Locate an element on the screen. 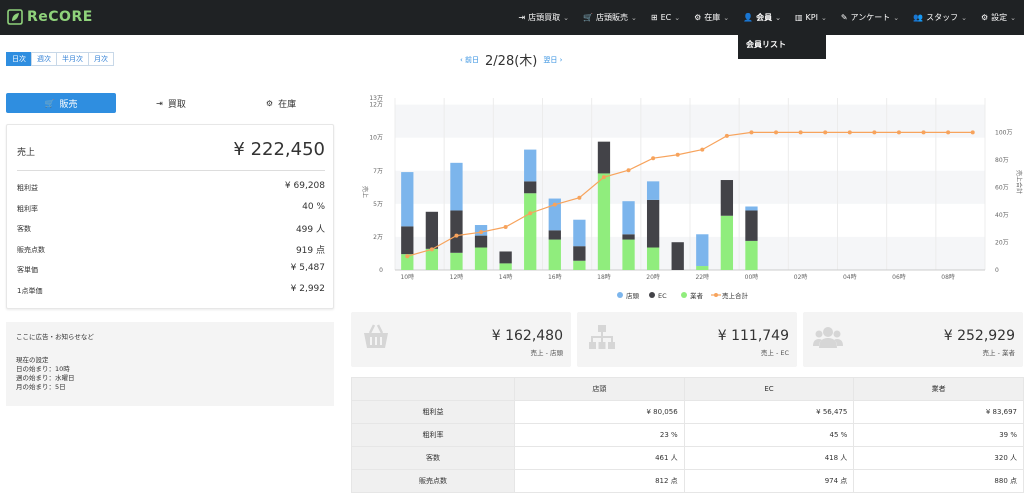 This screenshot has height=496, width=1024. nav-item-4: 👤 会員 ⌄ is located at coordinates (762, 17).